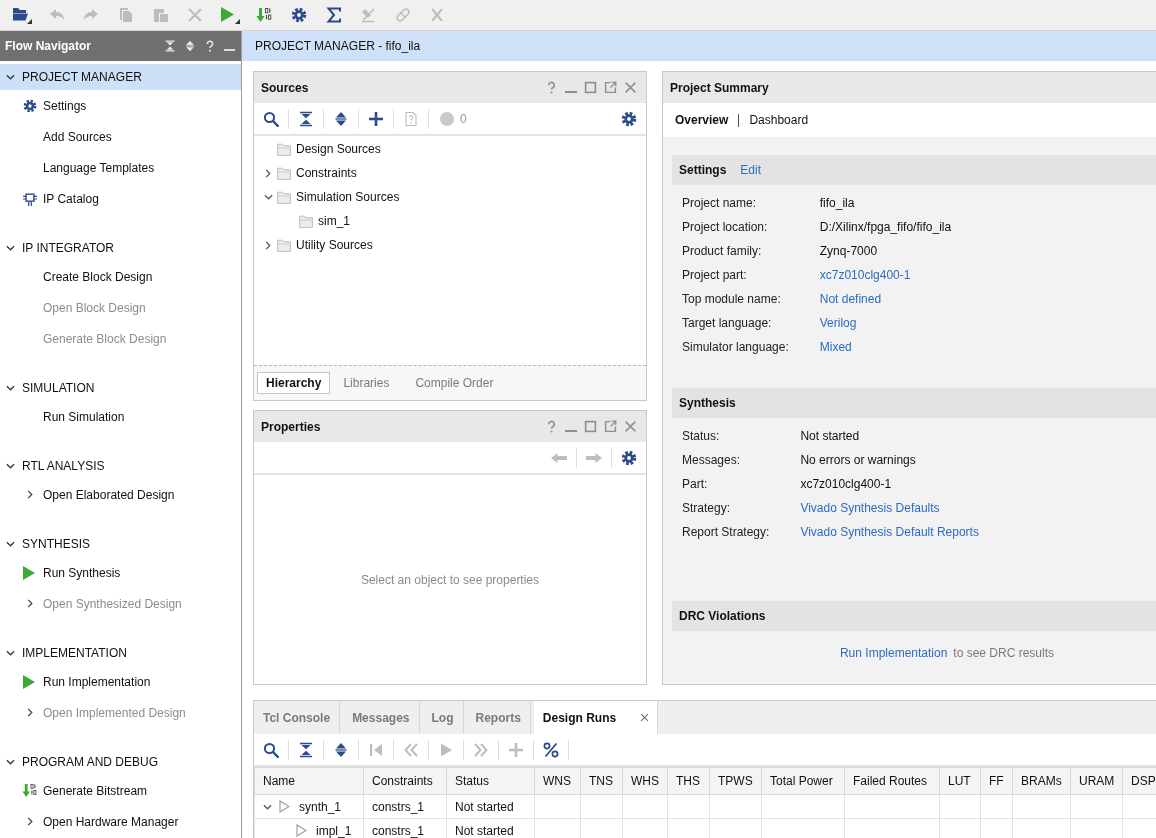 The height and width of the screenshot is (838, 1156). Describe the element at coordinates (751, 170) in the screenshot. I see `edit-link: Edit` at that location.